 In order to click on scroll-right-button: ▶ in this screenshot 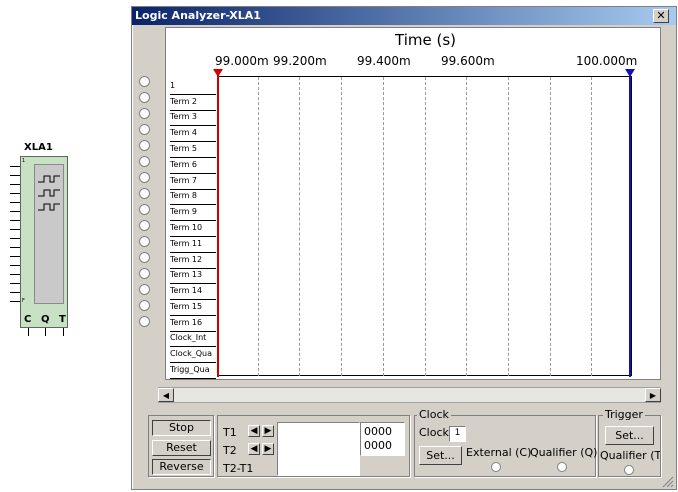, I will do `click(653, 395)`.